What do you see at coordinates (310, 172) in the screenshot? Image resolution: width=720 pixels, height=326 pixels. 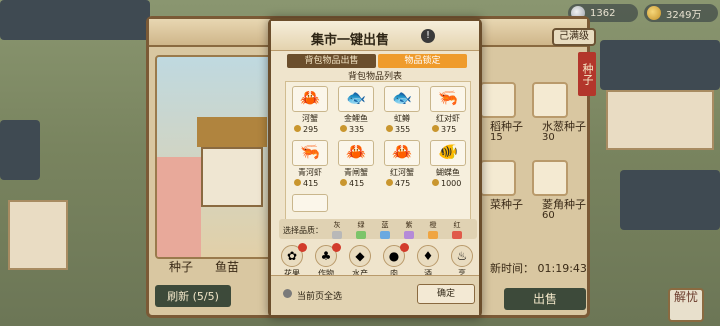 I see `item-name: 青河虾` at bounding box center [310, 172].